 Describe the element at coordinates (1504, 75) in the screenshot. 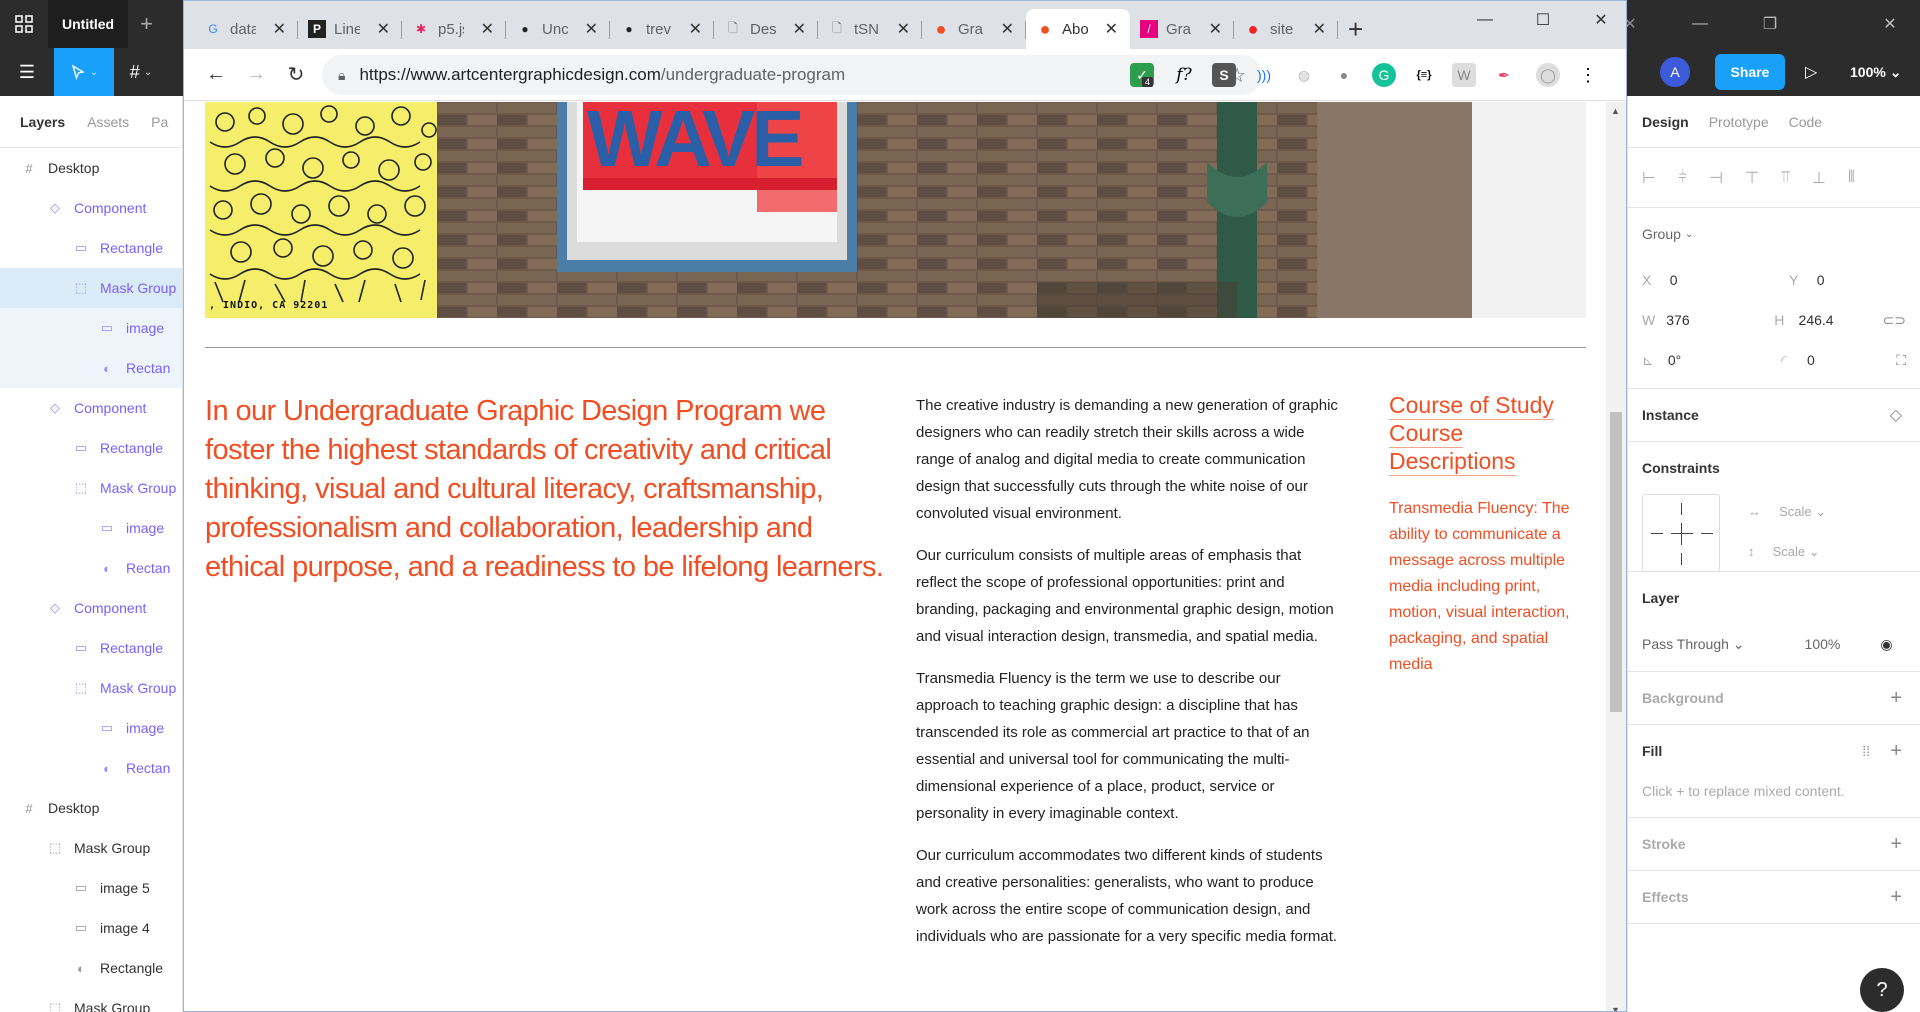

I see `color-picker-icon: ✒` at that location.